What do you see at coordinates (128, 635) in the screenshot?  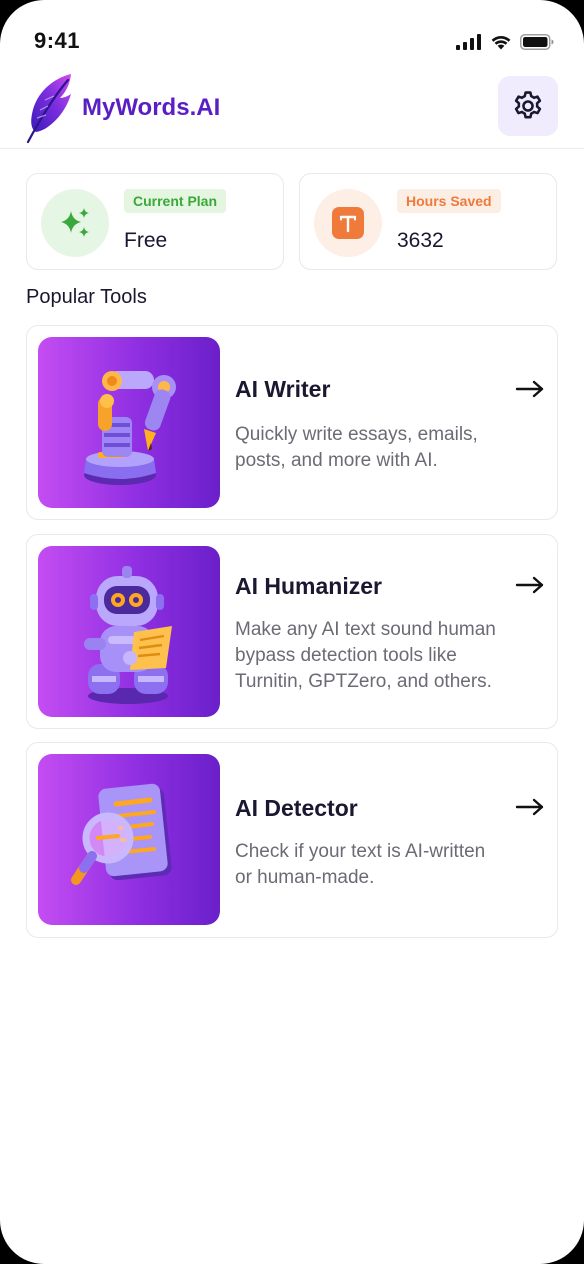 I see `robot-reading-icon` at bounding box center [128, 635].